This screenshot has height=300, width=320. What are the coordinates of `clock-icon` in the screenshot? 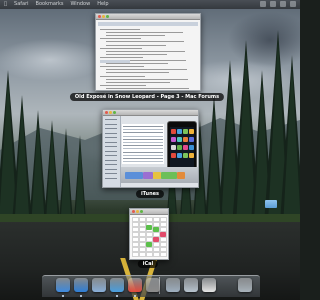 It's located at (283, 4).